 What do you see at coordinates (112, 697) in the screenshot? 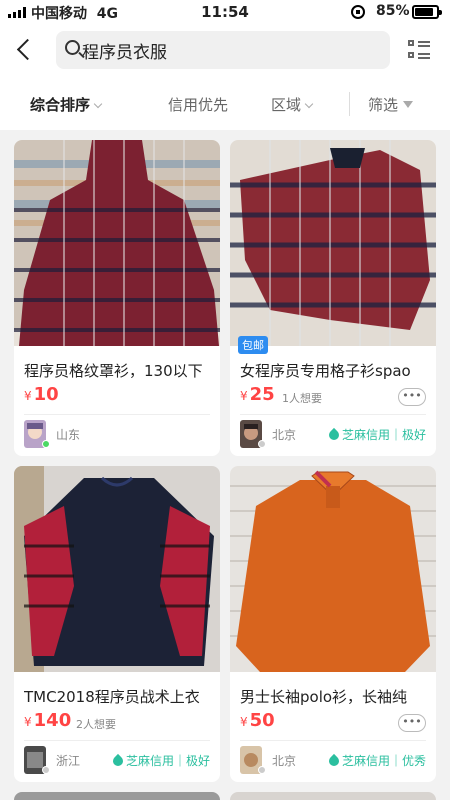
I see `product-title: TMC2018程序员战术上衣` at bounding box center [112, 697].